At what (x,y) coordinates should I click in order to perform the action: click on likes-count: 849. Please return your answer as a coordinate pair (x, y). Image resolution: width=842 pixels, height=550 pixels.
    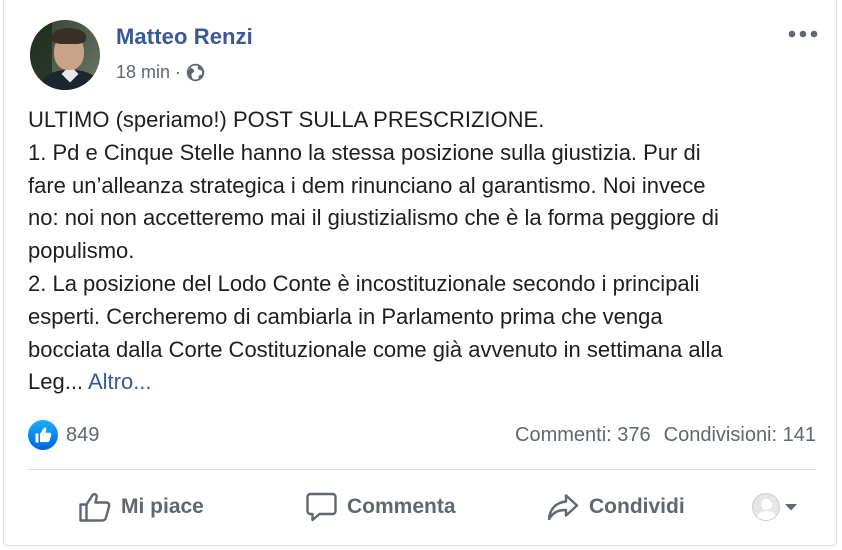
    Looking at the image, I should click on (83, 434).